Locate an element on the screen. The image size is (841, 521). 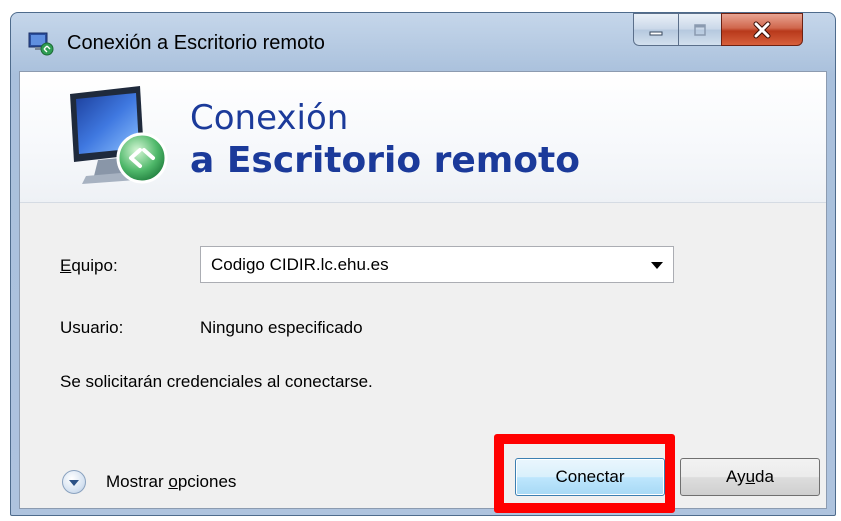
close-icon is located at coordinates (762, 29).